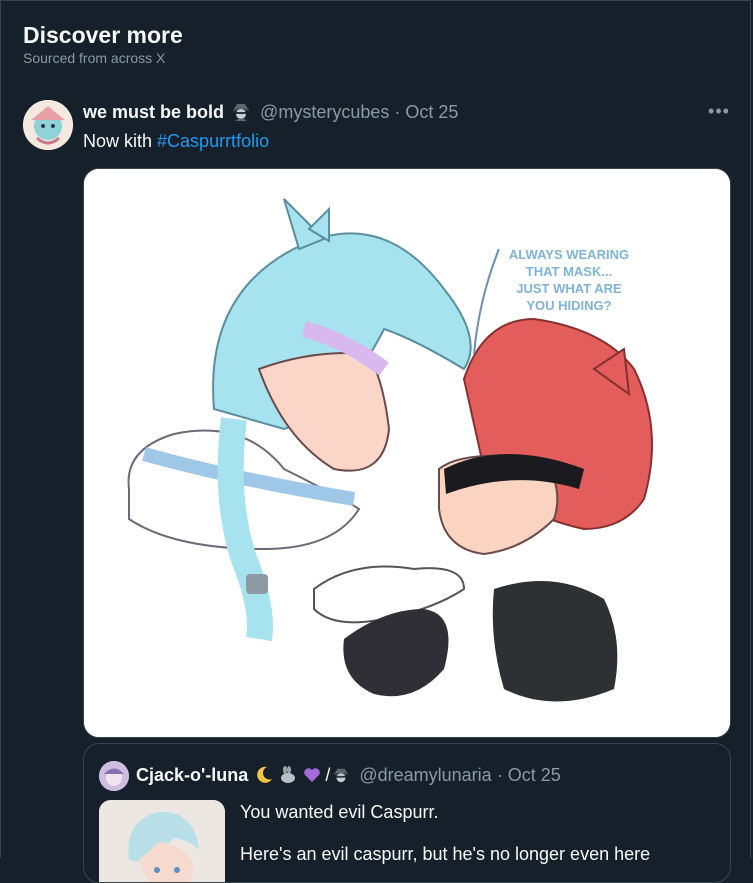 This screenshot has width=753, height=883. I want to click on quoted-author-avatar, so click(114, 776).